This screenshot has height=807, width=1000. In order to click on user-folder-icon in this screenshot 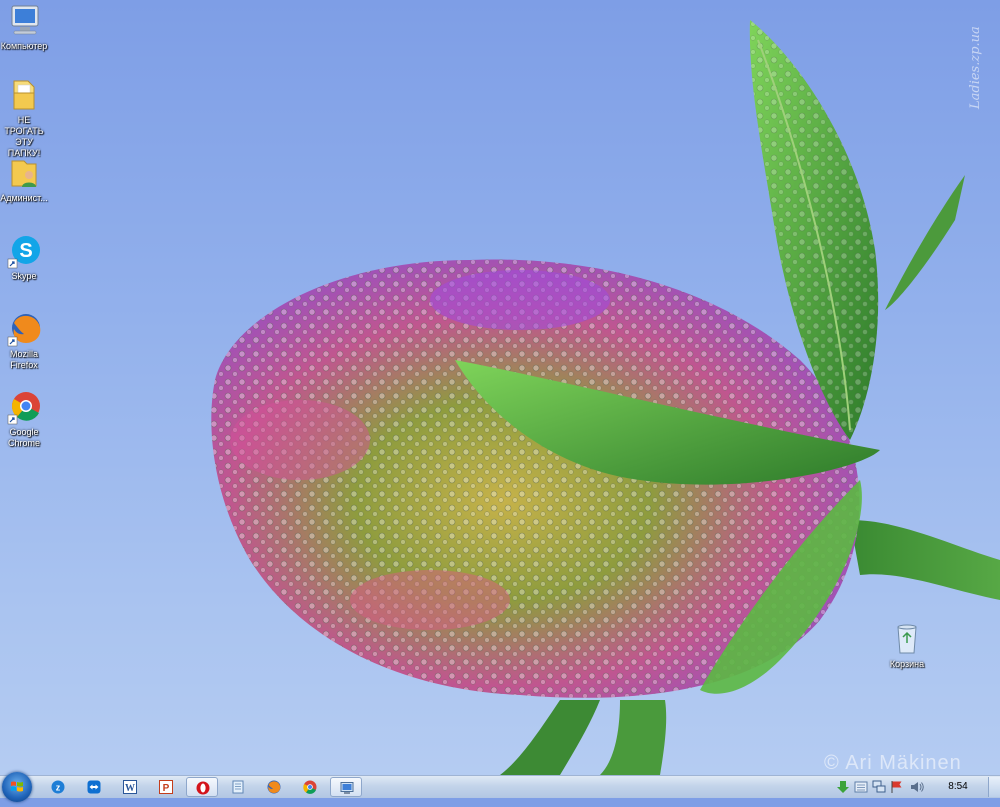, I will do `click(24, 173)`.